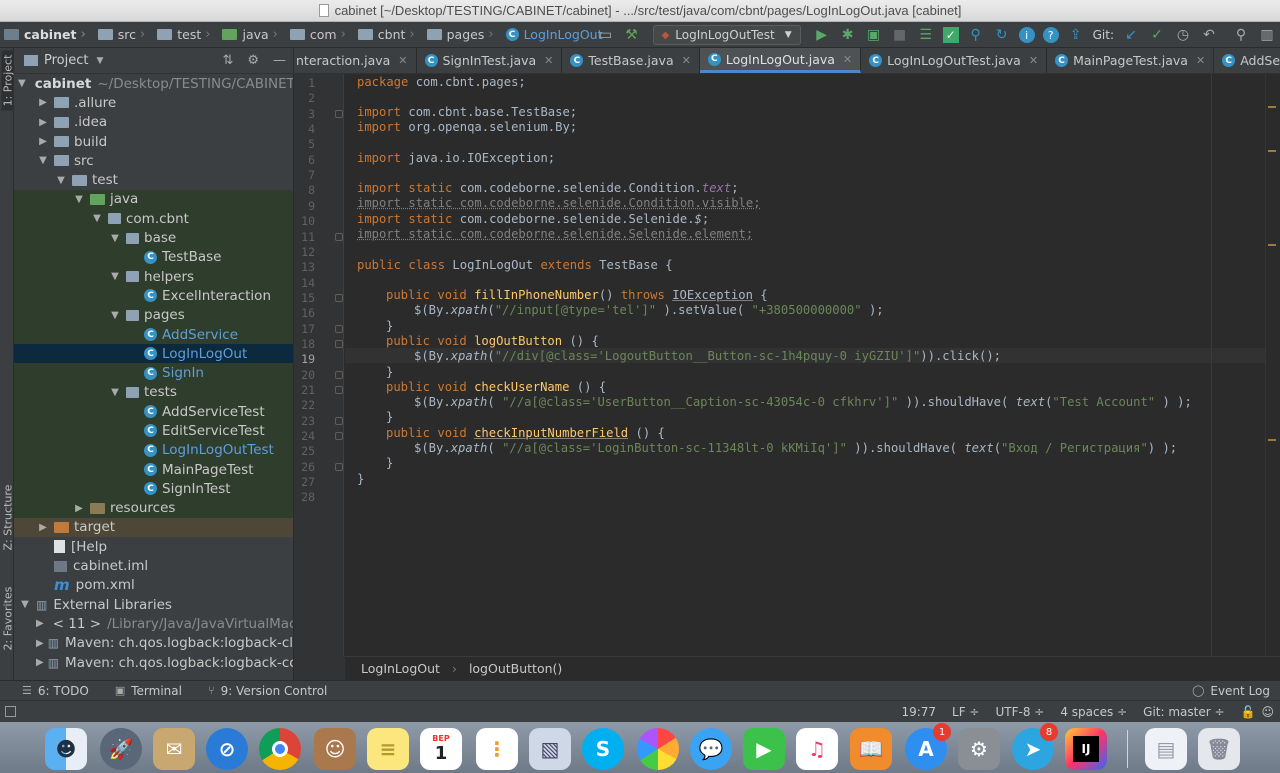  I want to click on system-preferences-icon: ⚙, so click(979, 749).